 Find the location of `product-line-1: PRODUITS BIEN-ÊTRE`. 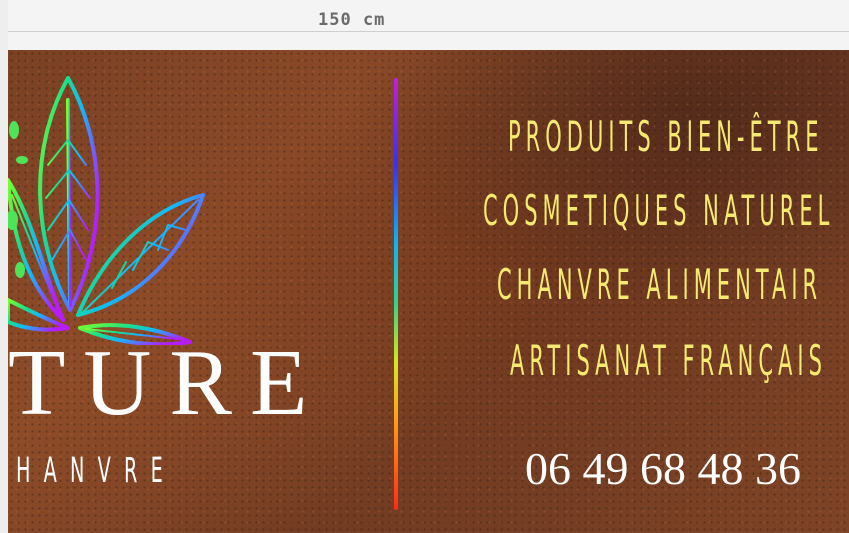

product-line-1: PRODUITS BIEN-ÊTRE is located at coordinates (666, 136).